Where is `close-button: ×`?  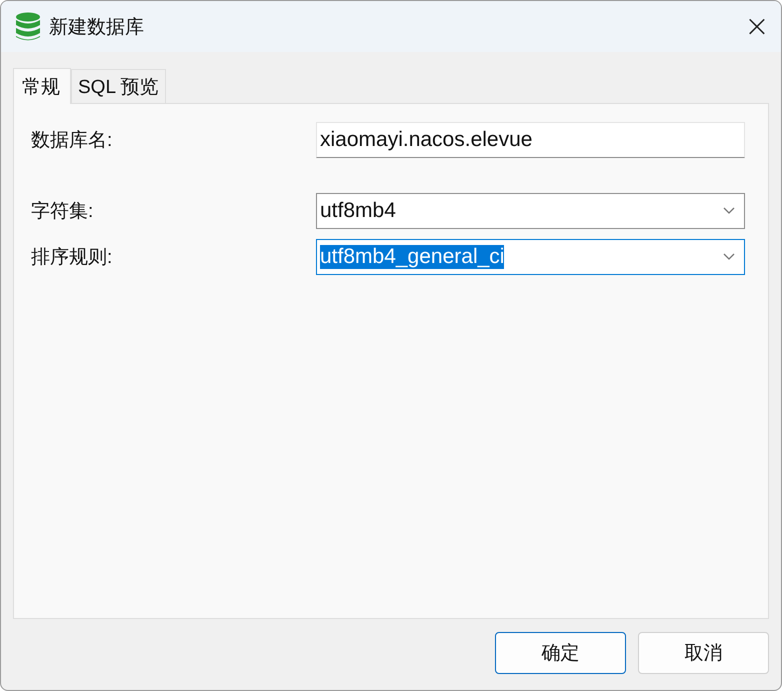
close-button: × is located at coordinates (757, 26).